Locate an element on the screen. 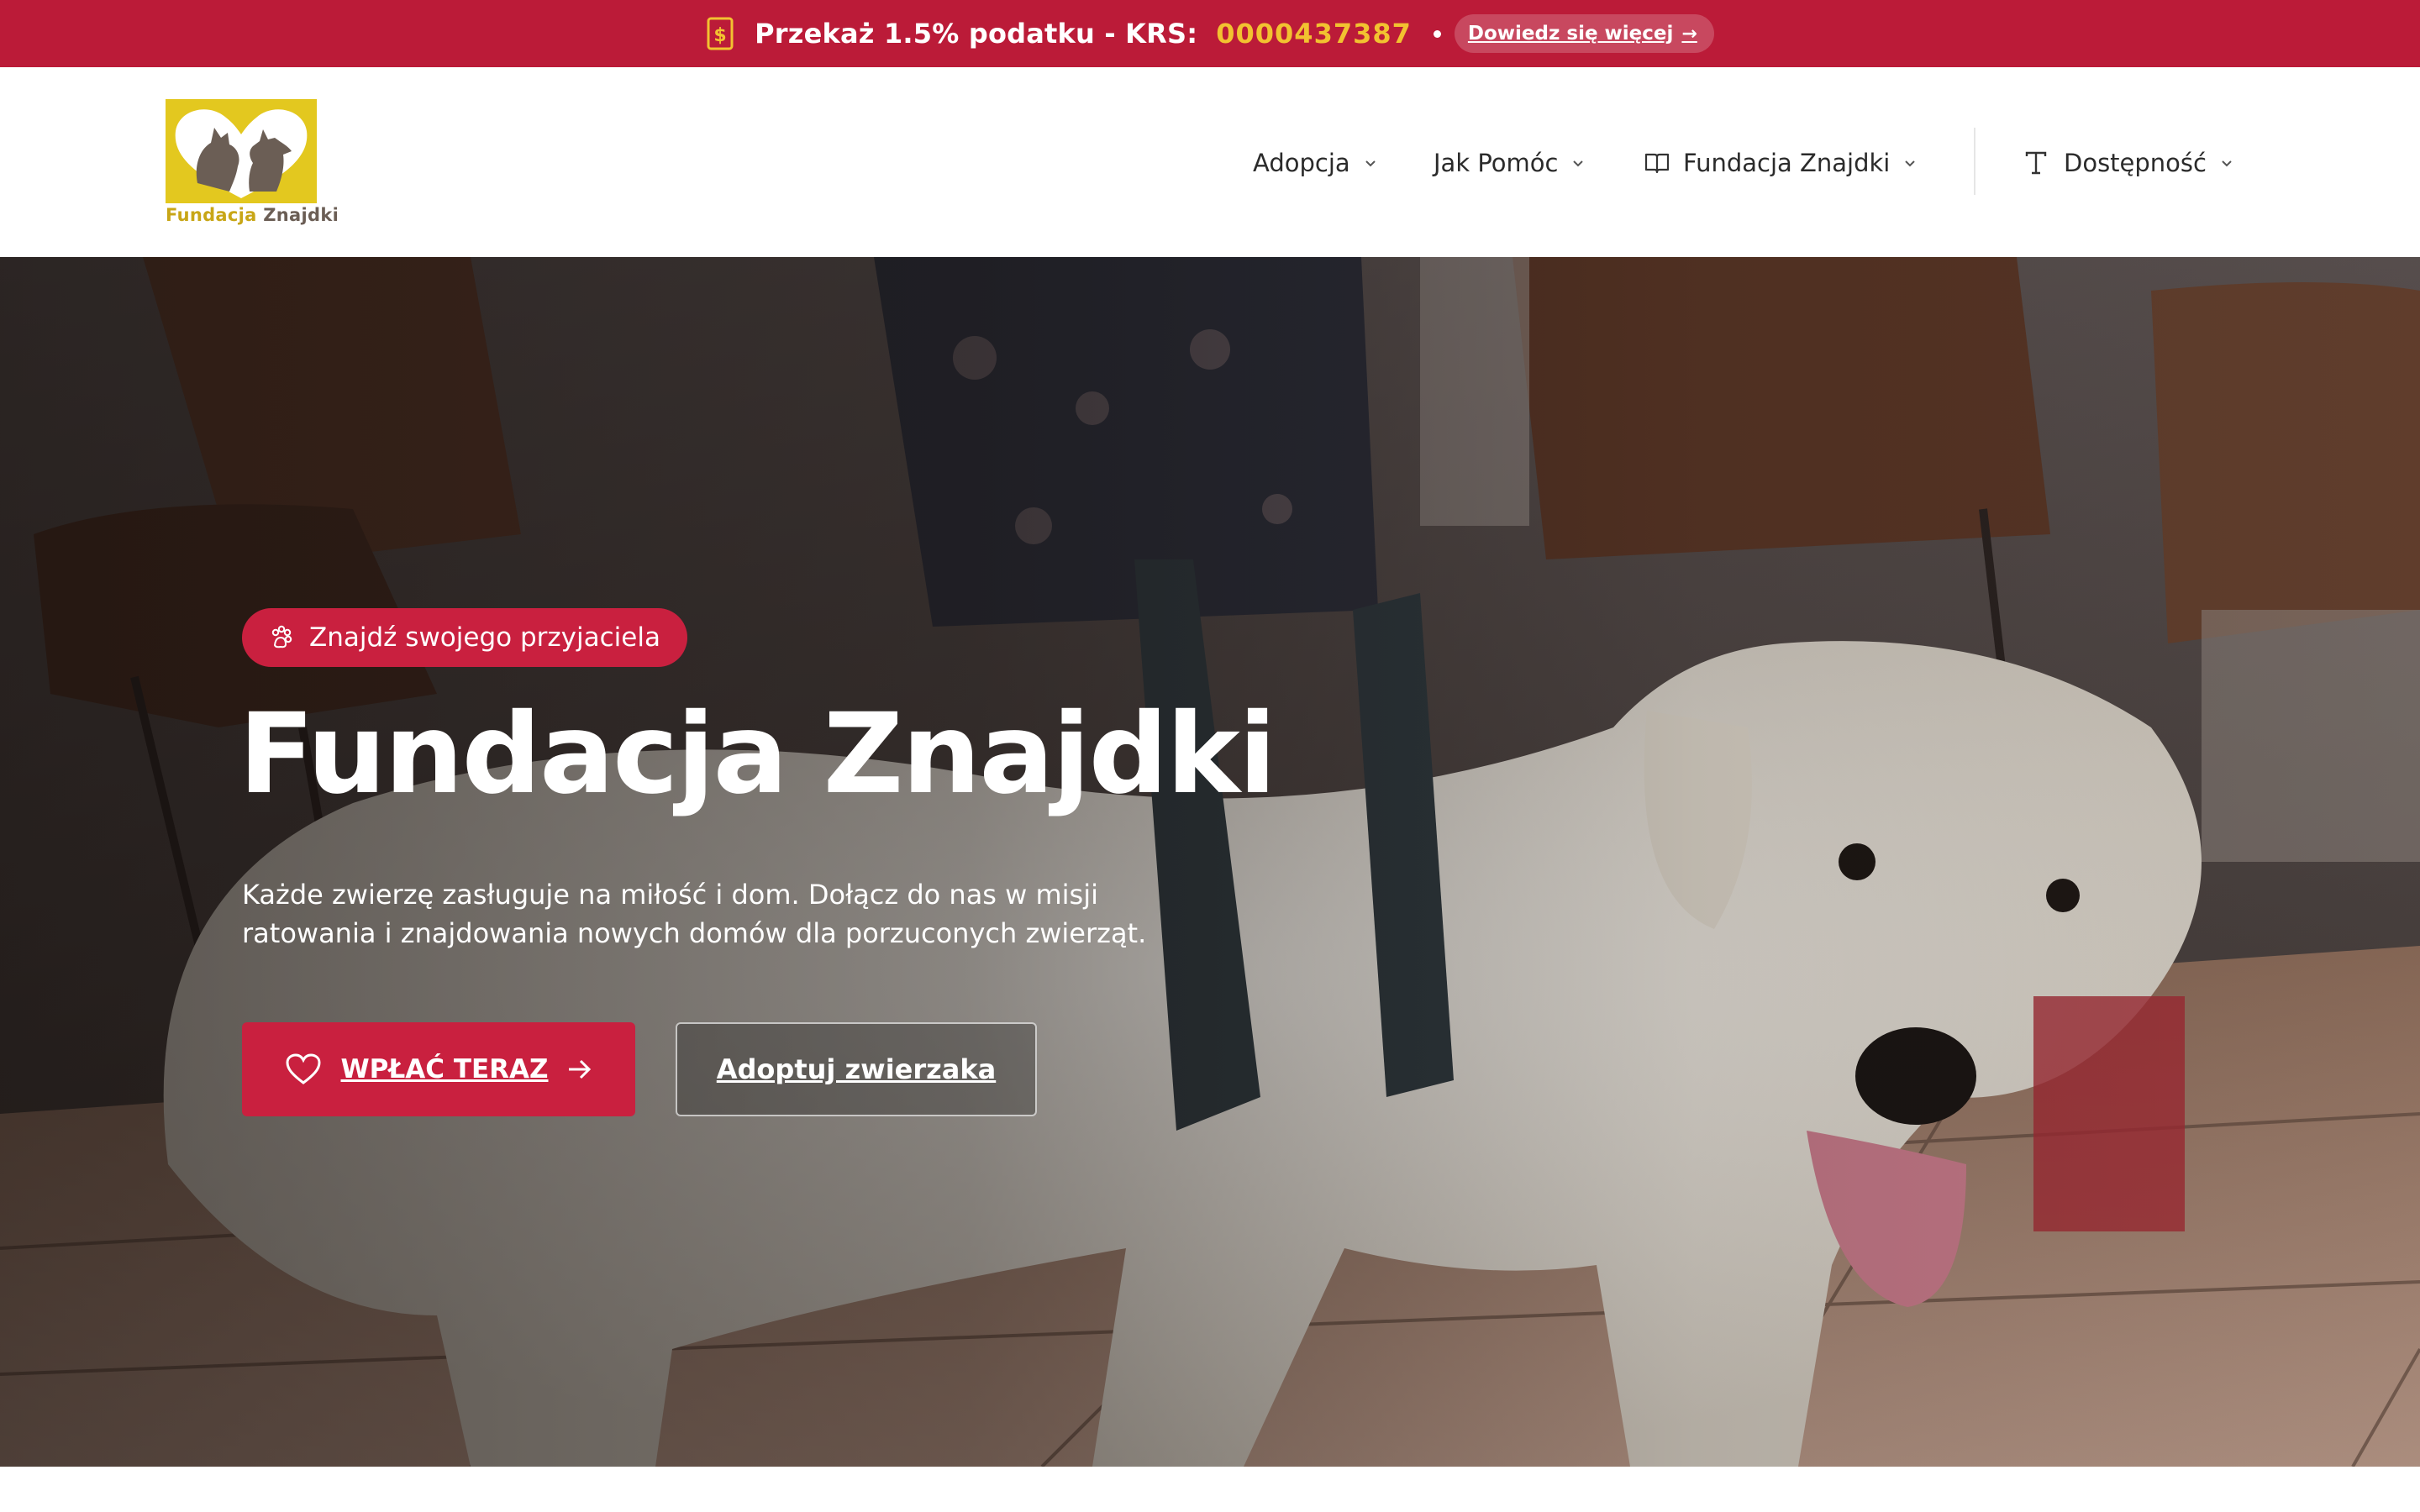  logo-word-fundacja: Fundacja is located at coordinates (211, 215).